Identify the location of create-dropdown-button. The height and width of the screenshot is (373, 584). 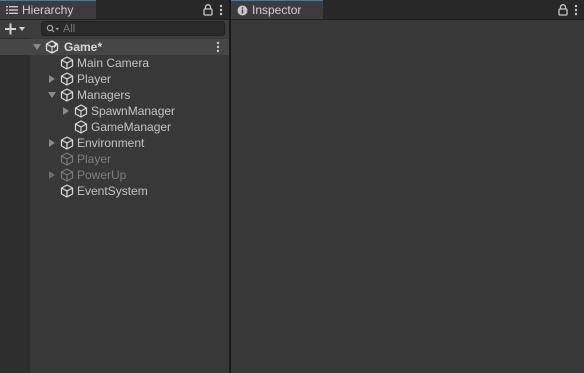
(16, 29).